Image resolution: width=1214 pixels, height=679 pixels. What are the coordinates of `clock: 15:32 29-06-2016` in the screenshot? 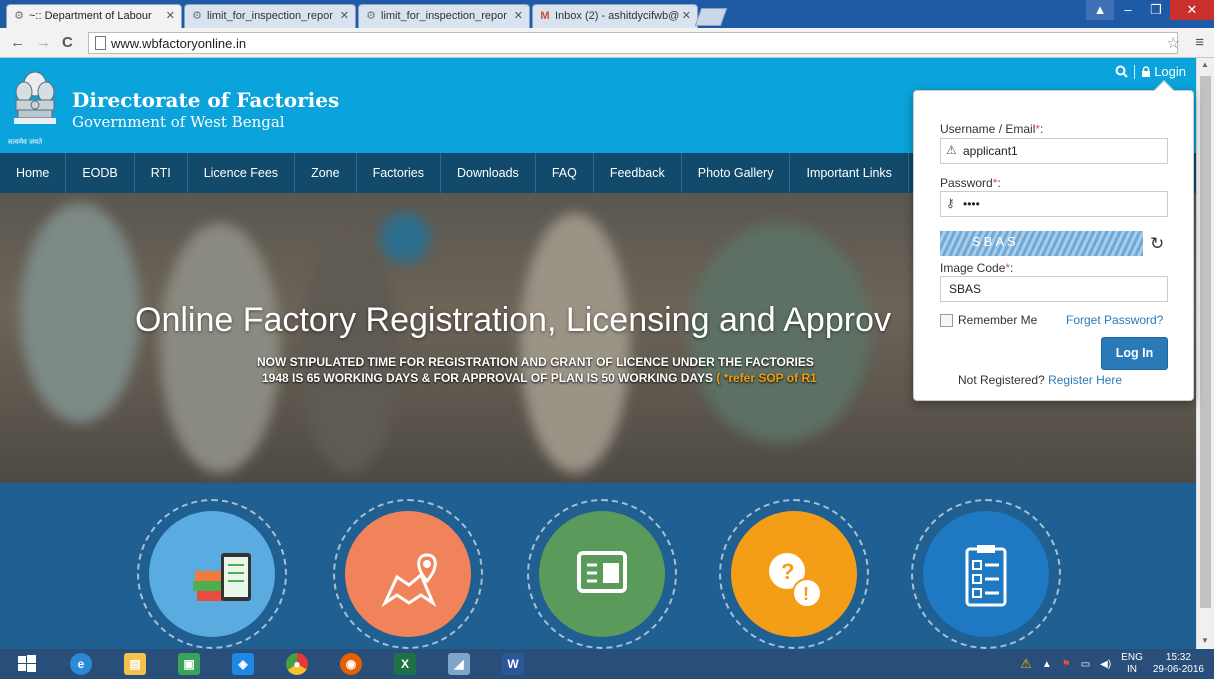 It's located at (1178, 664).